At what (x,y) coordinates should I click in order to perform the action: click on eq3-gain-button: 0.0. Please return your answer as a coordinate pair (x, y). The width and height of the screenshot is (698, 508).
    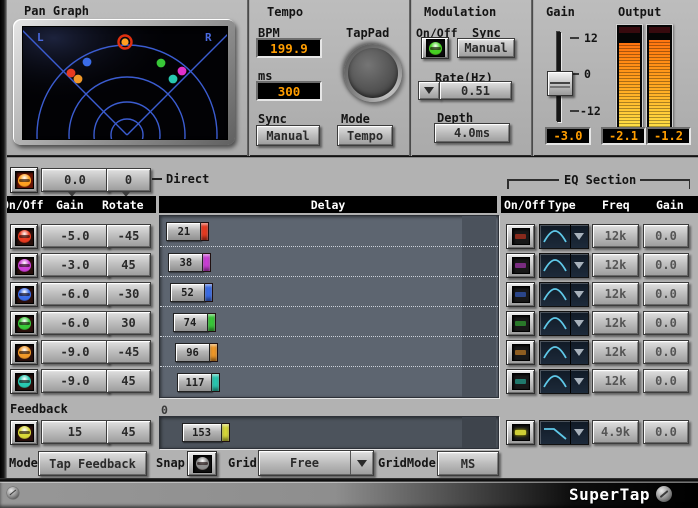
    Looking at the image, I should click on (666, 294).